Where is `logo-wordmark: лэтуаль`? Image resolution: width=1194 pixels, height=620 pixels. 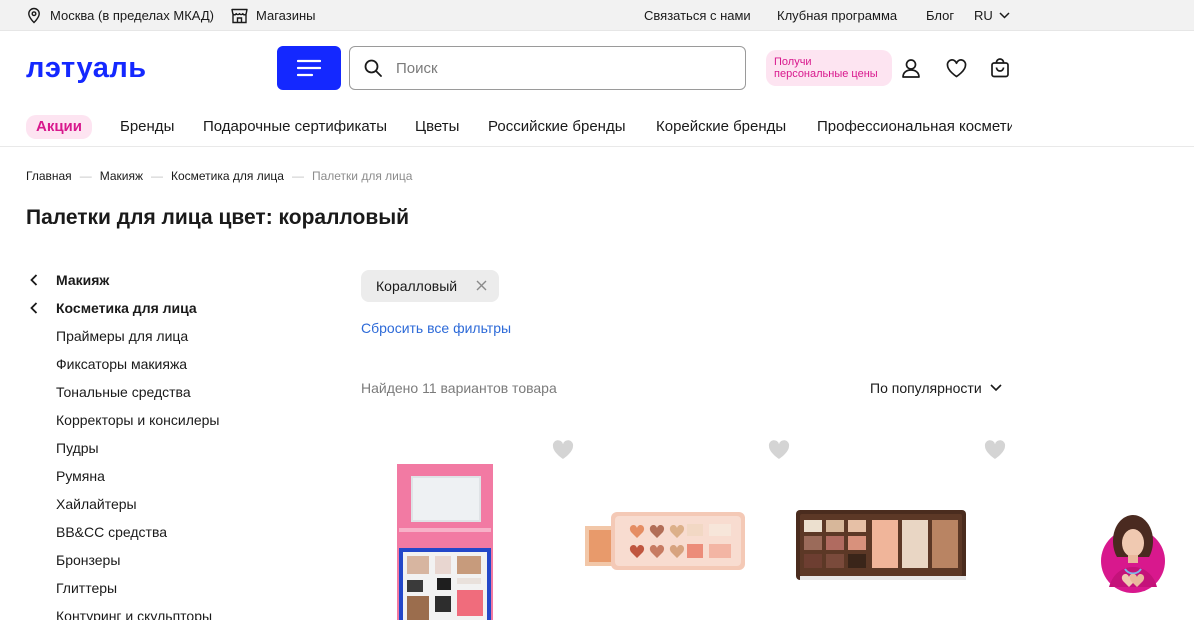 logo-wordmark: лэтуаль is located at coordinates (86, 68).